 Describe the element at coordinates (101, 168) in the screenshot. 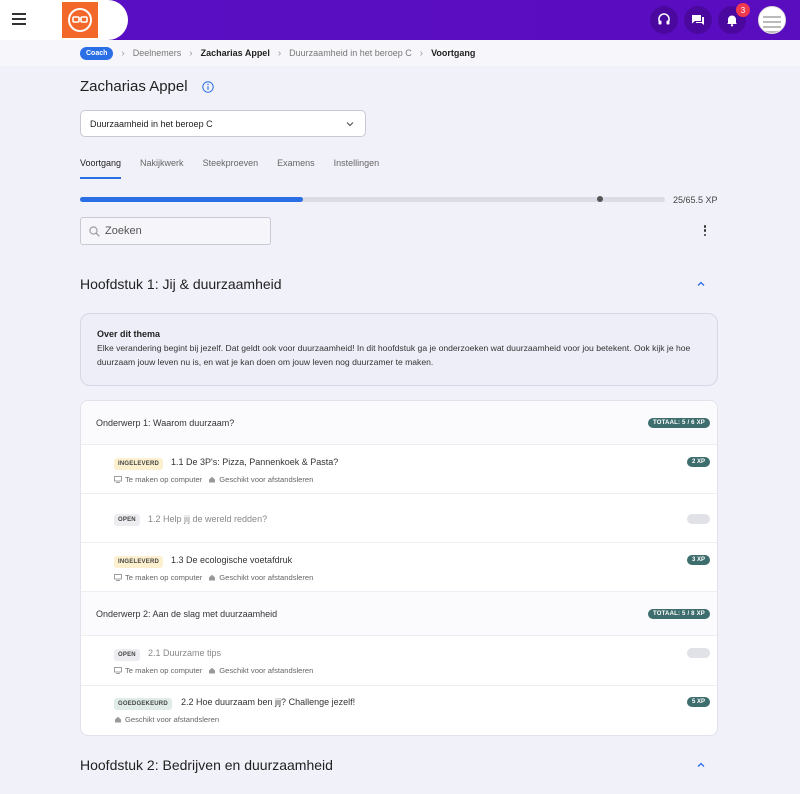

I see `tab-voortgang: Voortgang` at that location.